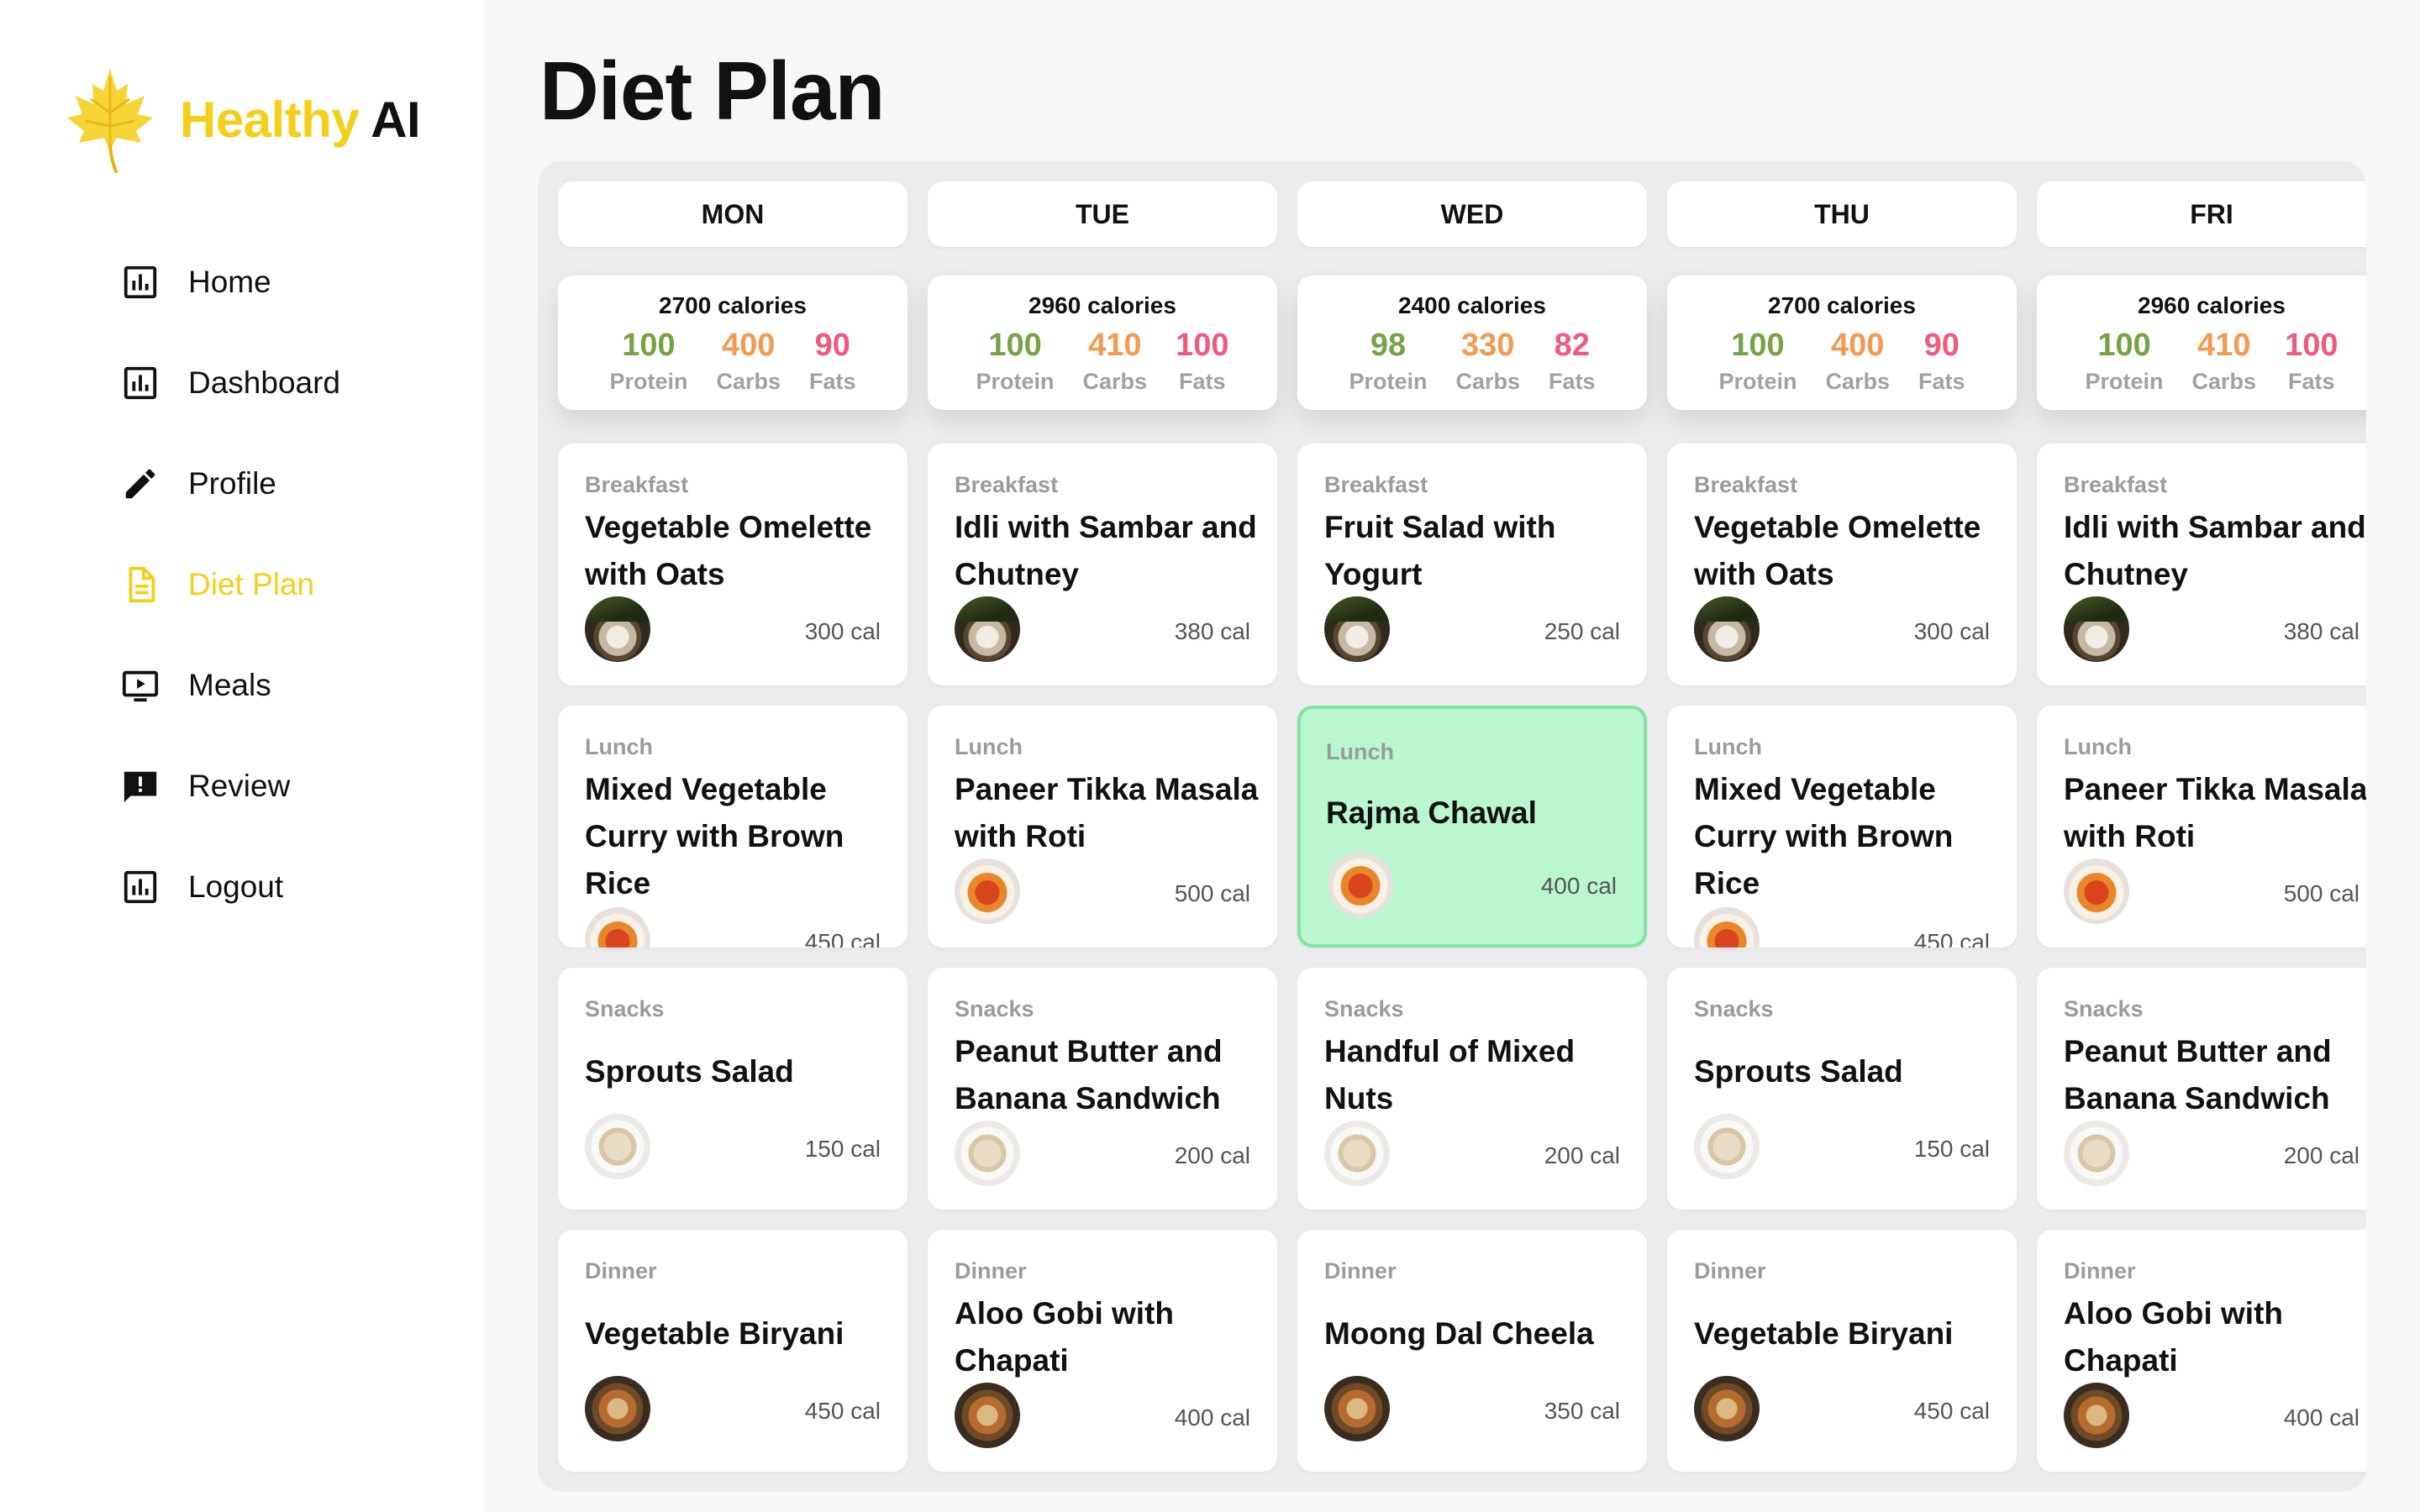 The width and height of the screenshot is (2420, 1512). I want to click on brand-name-dark: AI, so click(396, 119).